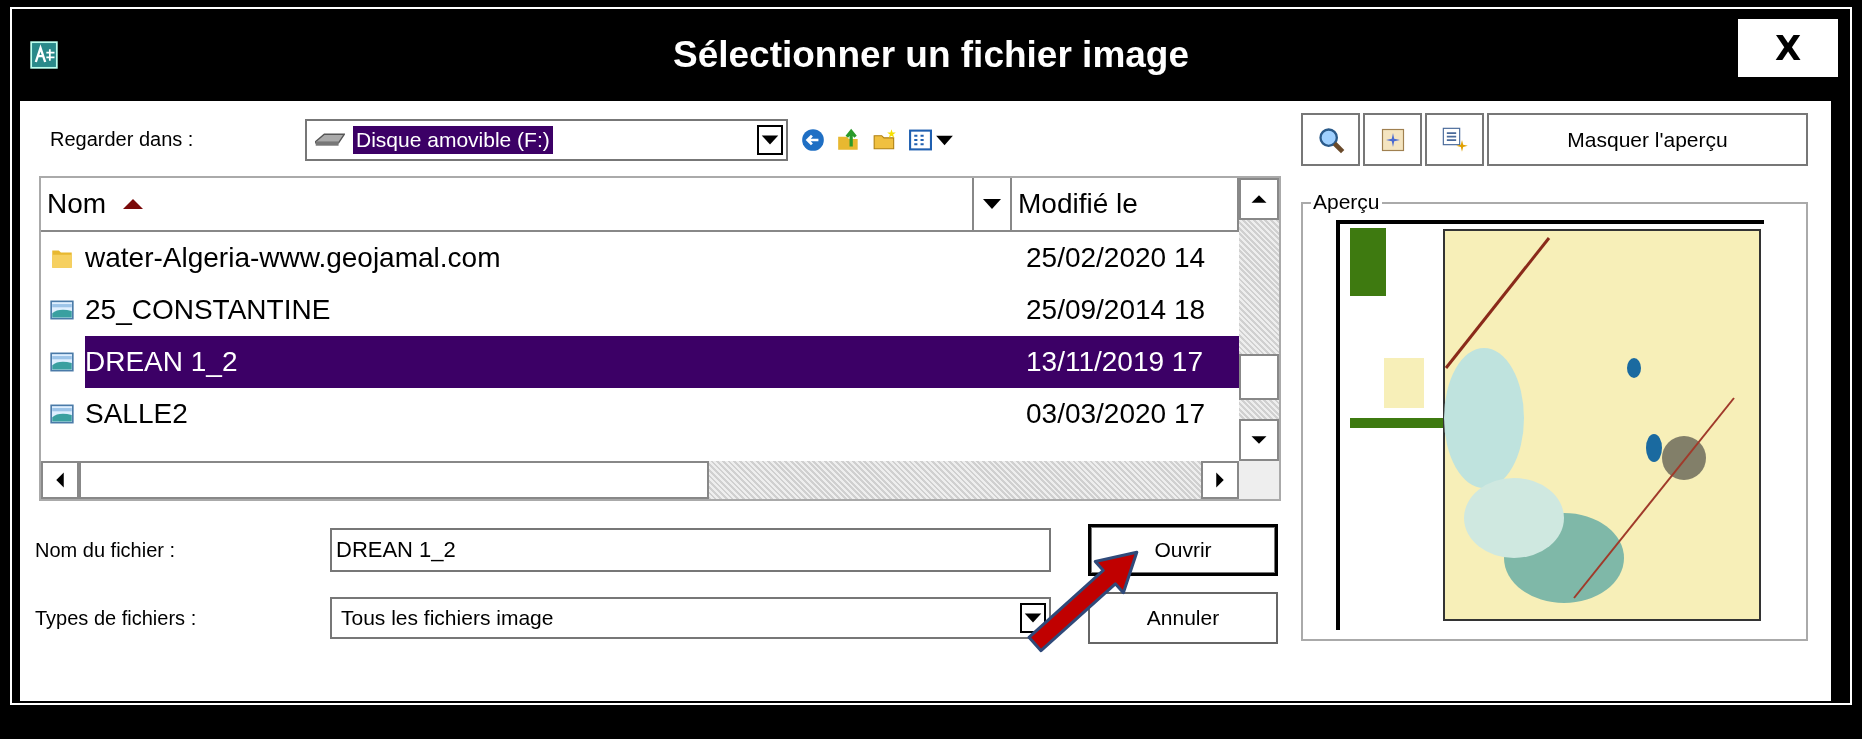  Describe the element at coordinates (690, 550) in the screenshot. I see `file-name-field: DREAN 1_2` at that location.